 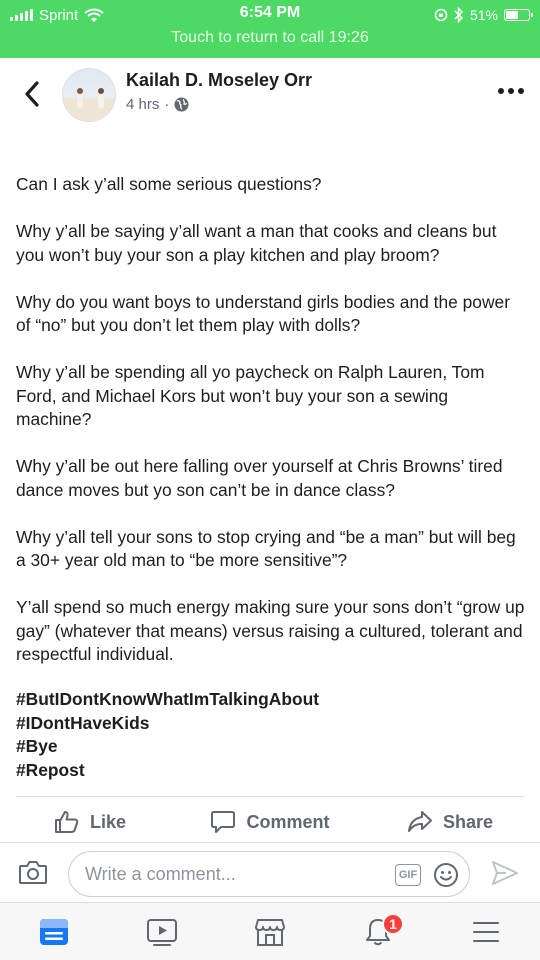 What do you see at coordinates (219, 80) in the screenshot?
I see `author-name: Kailah D. Moseley Orr` at bounding box center [219, 80].